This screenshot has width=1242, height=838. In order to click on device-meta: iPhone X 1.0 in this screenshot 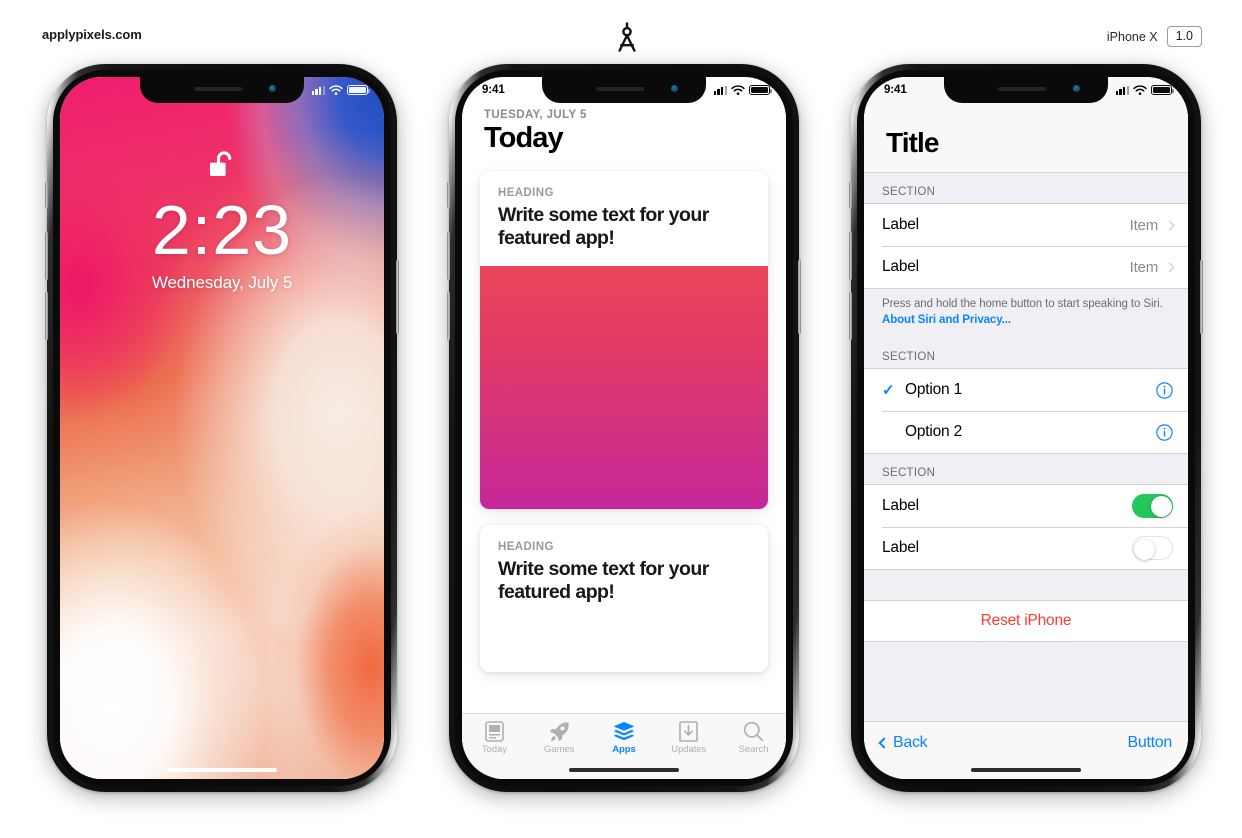, I will do `click(1154, 37)`.